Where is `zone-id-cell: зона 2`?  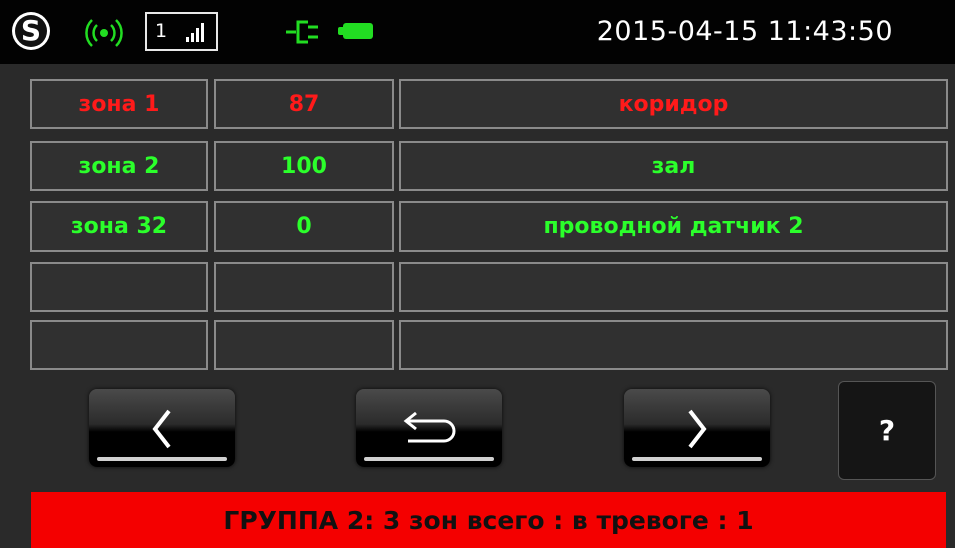
zone-id-cell: зона 2 is located at coordinates (119, 166).